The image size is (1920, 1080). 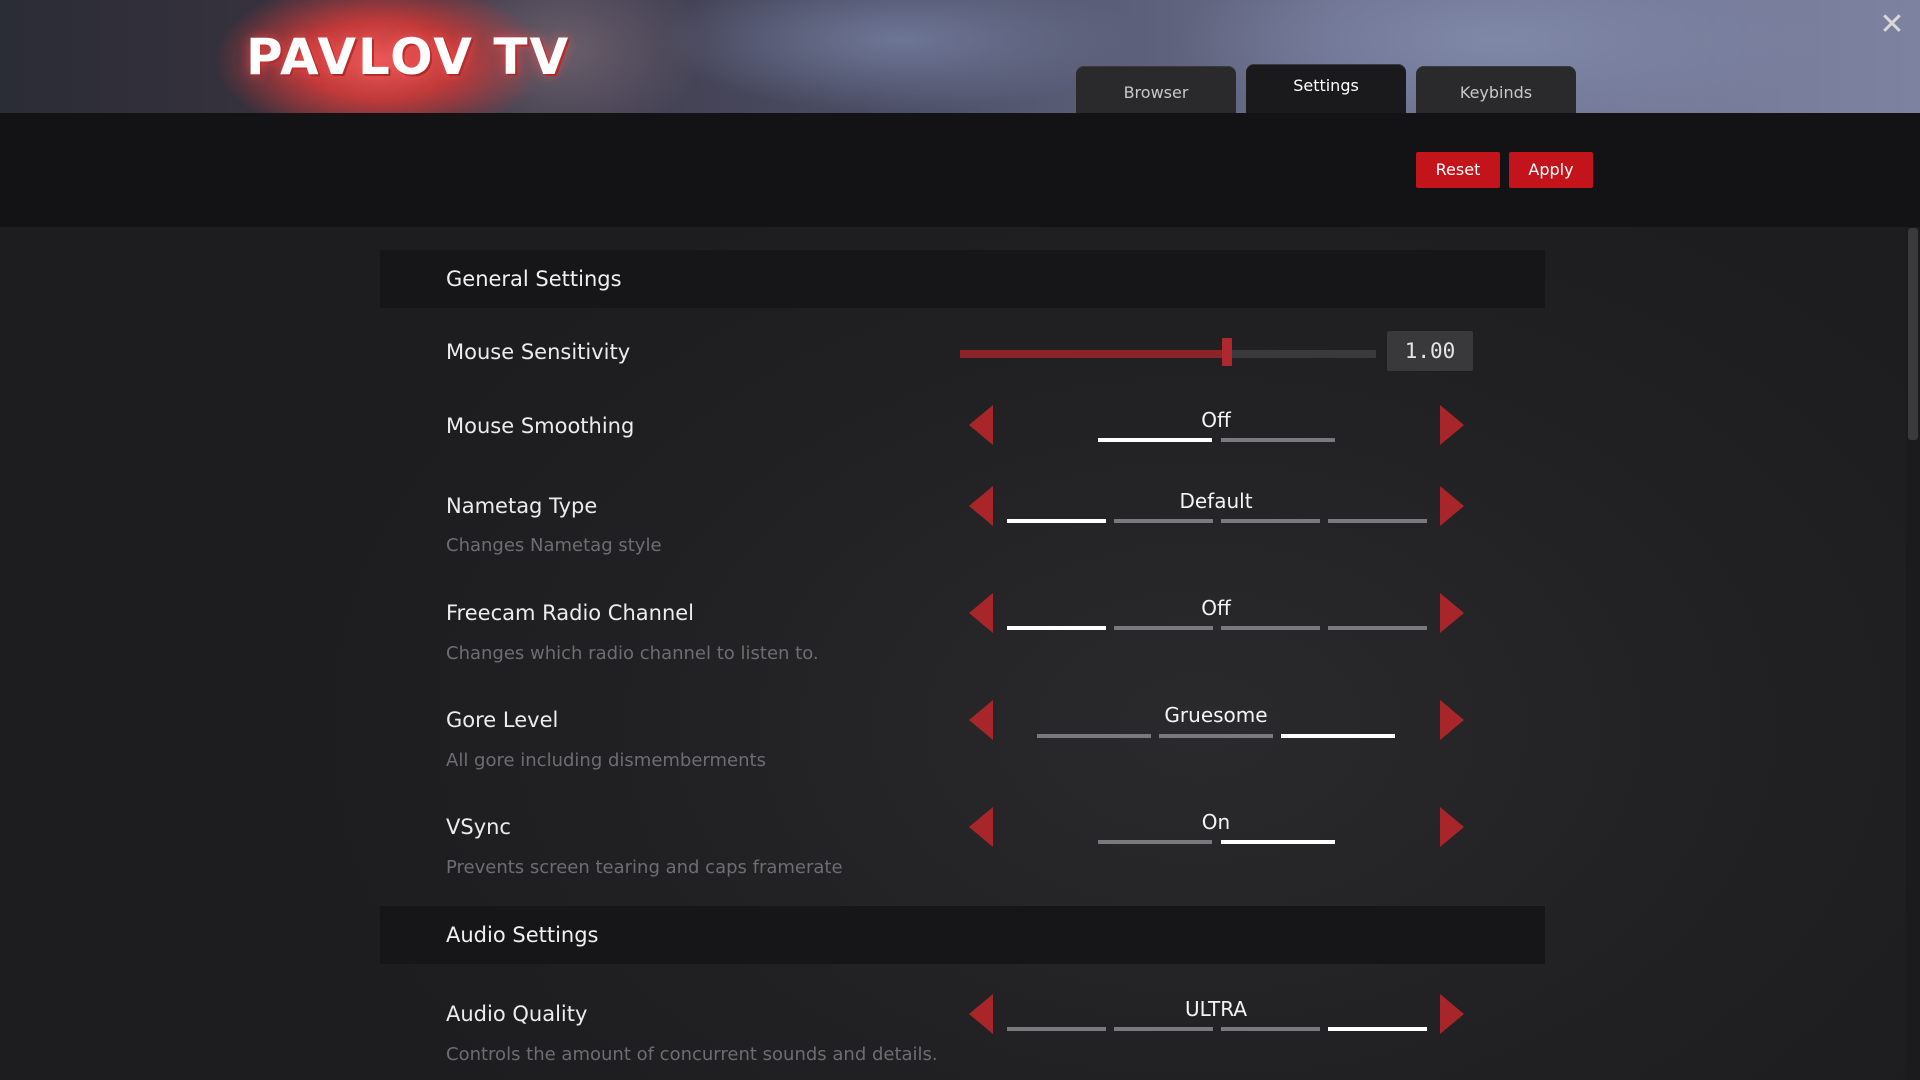 I want to click on close-icon: ✕, so click(x=1892, y=25).